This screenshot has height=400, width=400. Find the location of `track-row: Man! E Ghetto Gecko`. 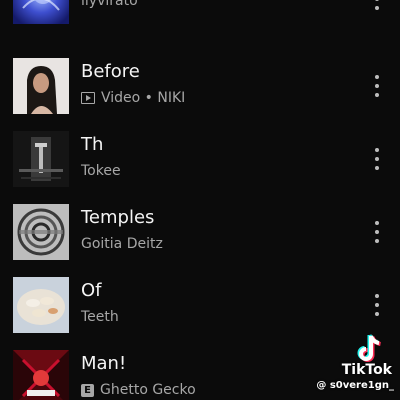

track-row: Man! E Ghetto Gecko is located at coordinates (200, 370).